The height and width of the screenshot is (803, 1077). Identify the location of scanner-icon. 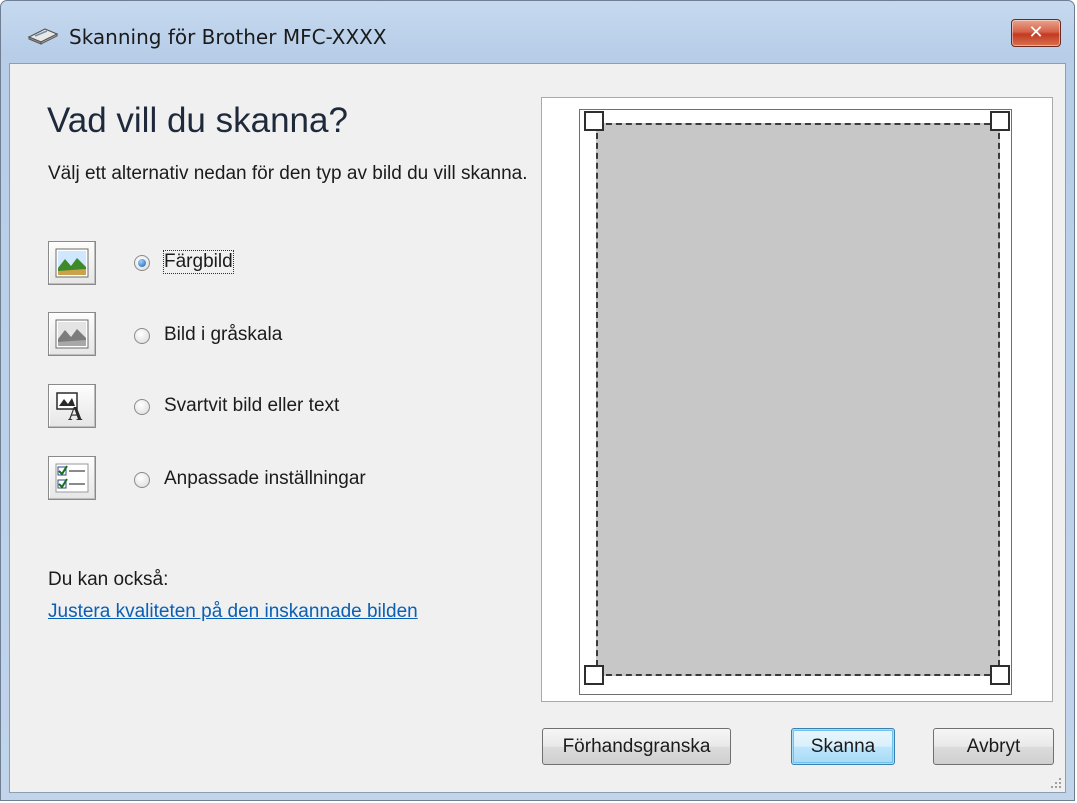
(43, 36).